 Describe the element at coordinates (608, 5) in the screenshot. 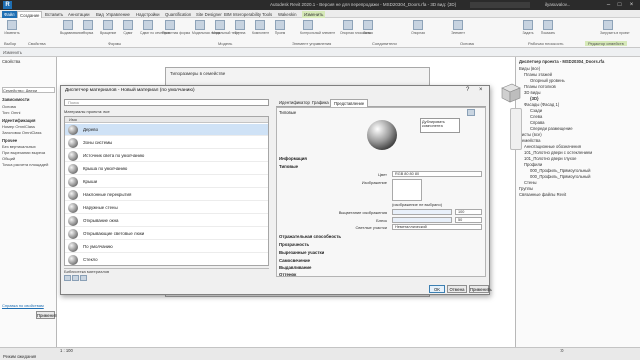

I see `minimize-icon: –` at that location.